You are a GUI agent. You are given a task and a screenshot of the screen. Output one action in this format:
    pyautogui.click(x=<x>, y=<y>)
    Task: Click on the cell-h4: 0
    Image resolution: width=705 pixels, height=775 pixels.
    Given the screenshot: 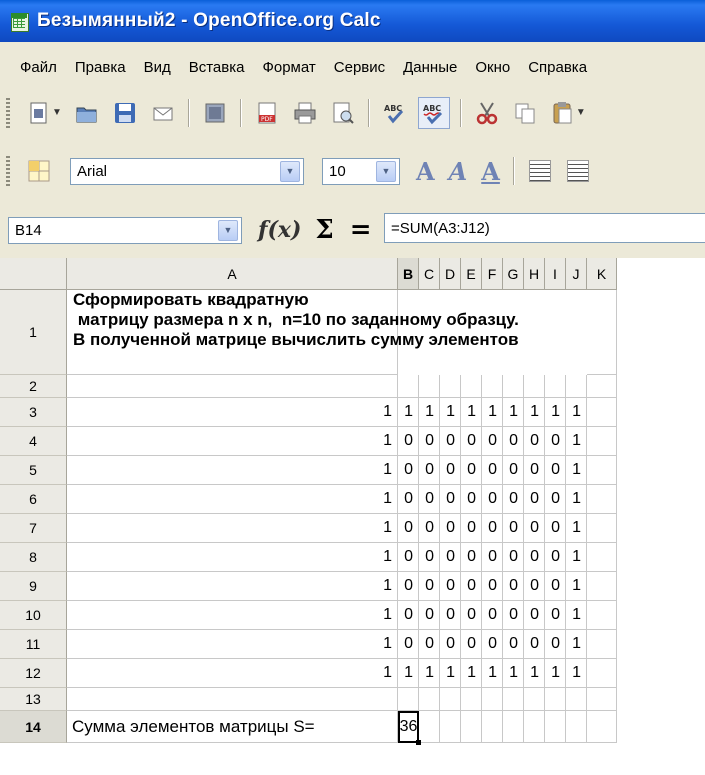 What is the action you would take?
    pyautogui.click(x=534, y=441)
    